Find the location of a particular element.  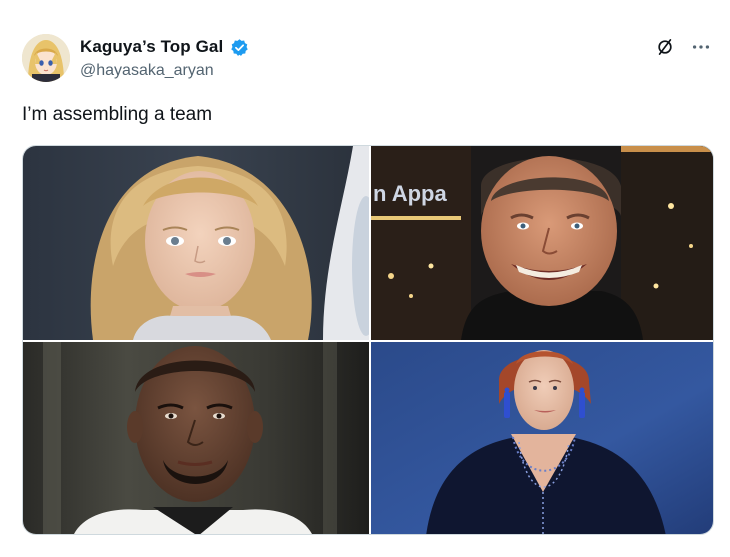

tweet-top-actions is located at coordinates (683, 47).